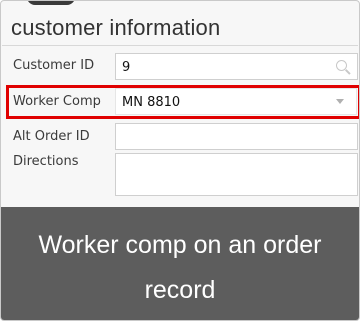 Image resolution: width=363 pixels, height=324 pixels. Describe the element at coordinates (236, 66) in the screenshot. I see `customer-id-field: 9` at that location.